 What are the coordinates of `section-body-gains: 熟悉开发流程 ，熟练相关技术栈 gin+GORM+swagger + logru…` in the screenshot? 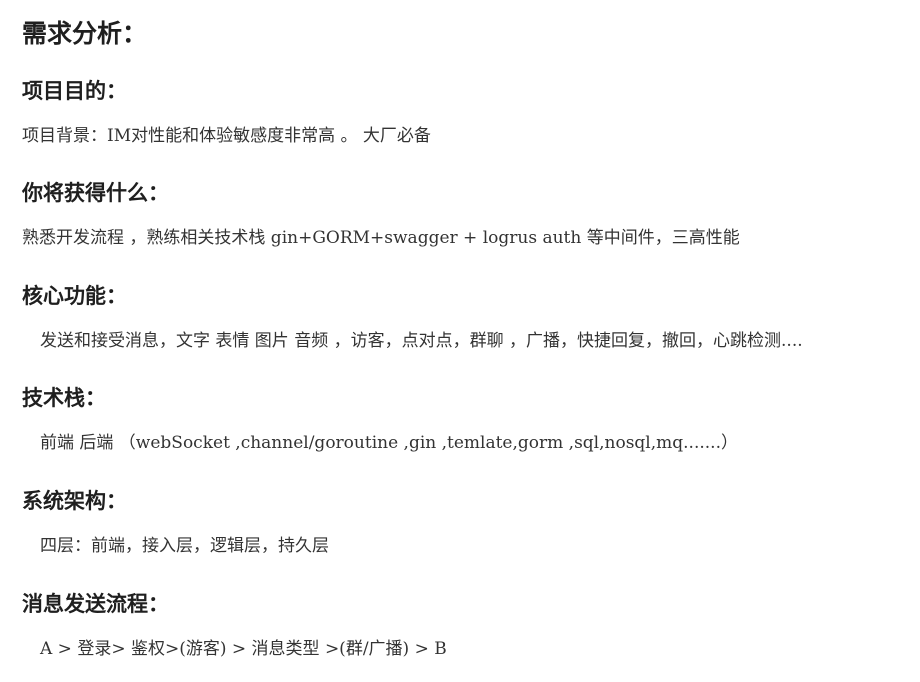 It's located at (381, 238).